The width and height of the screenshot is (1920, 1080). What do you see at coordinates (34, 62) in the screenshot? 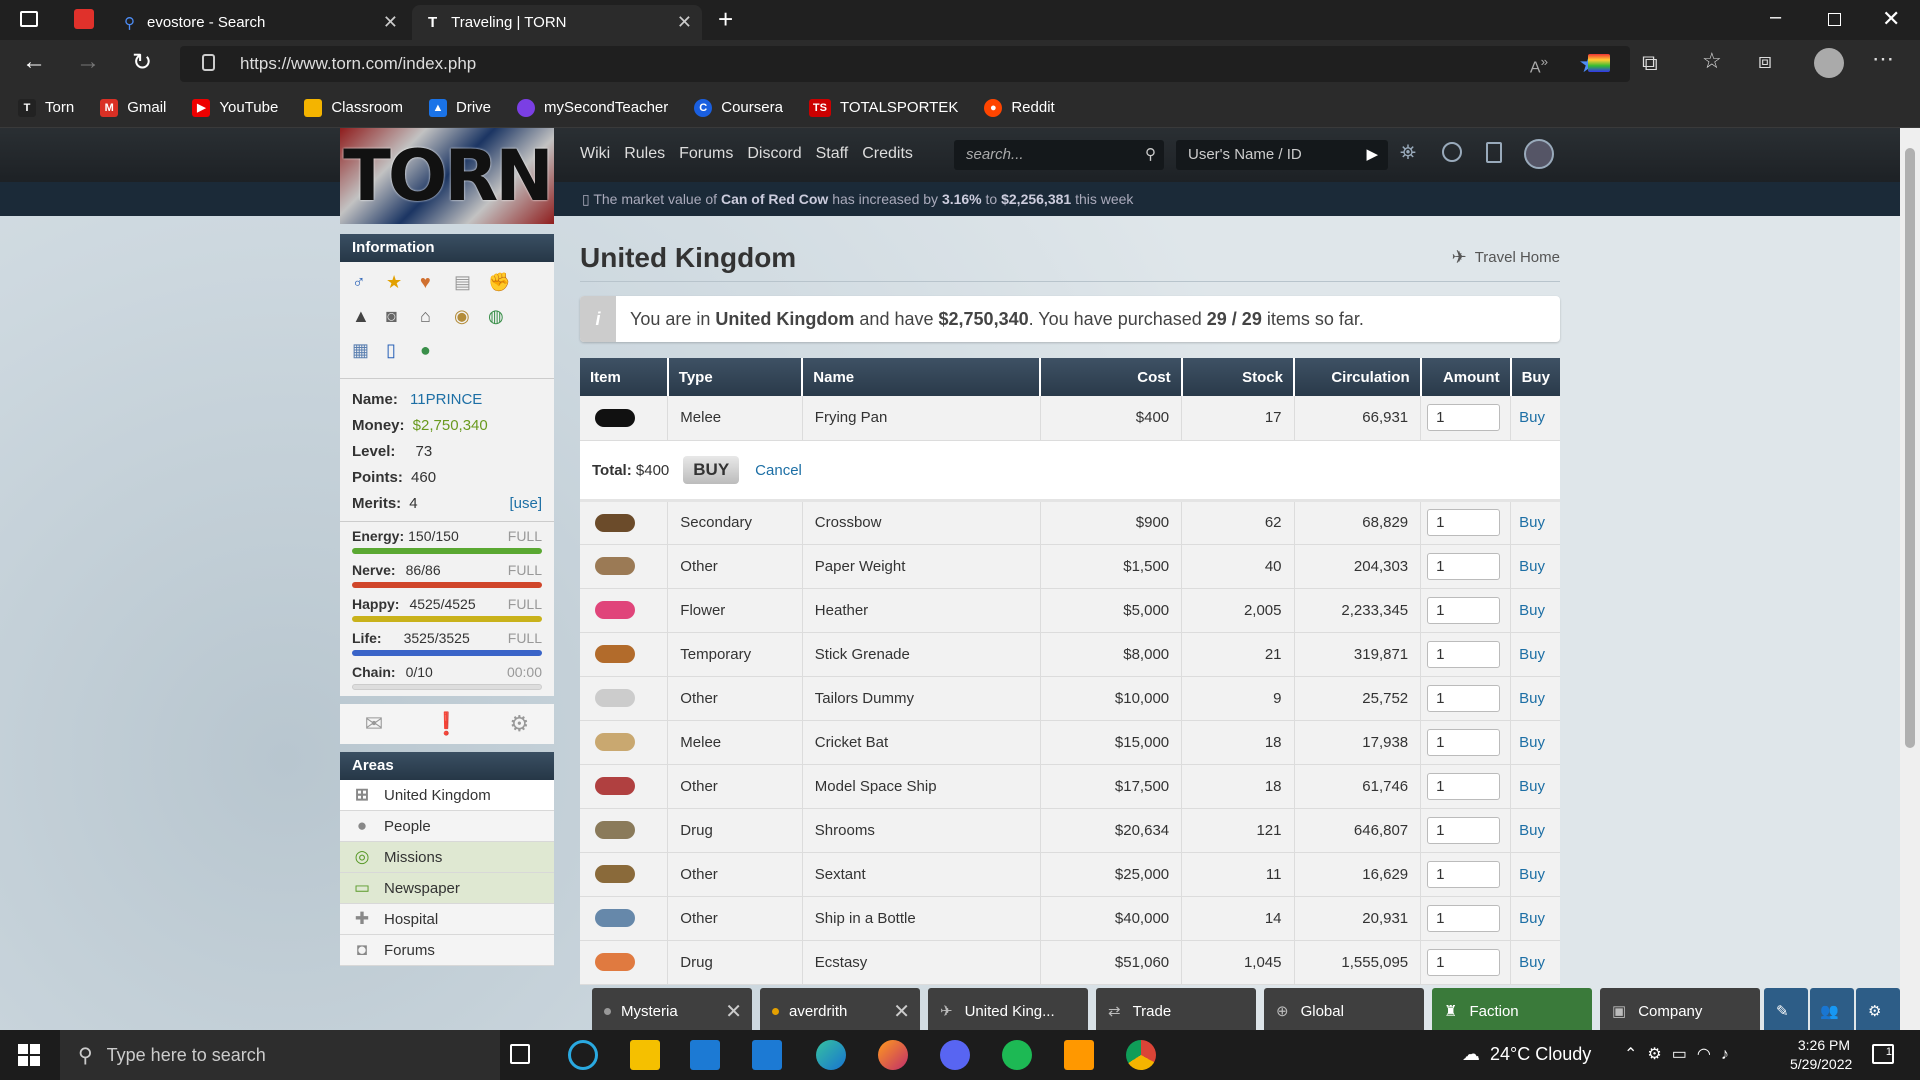
I see `back-icon: ←` at bounding box center [34, 62].